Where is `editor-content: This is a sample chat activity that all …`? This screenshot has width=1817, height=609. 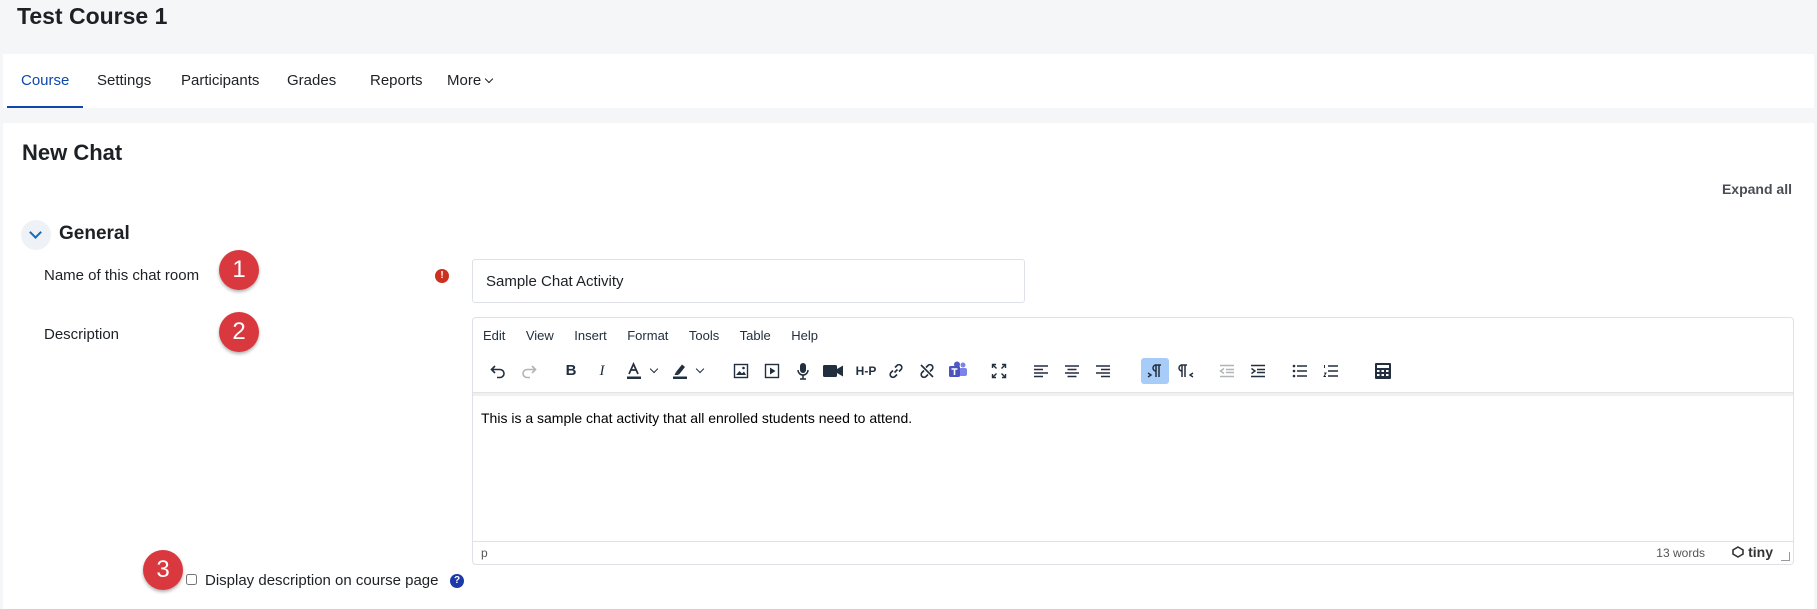
editor-content: This is a sample chat activity that all … is located at coordinates (696, 418).